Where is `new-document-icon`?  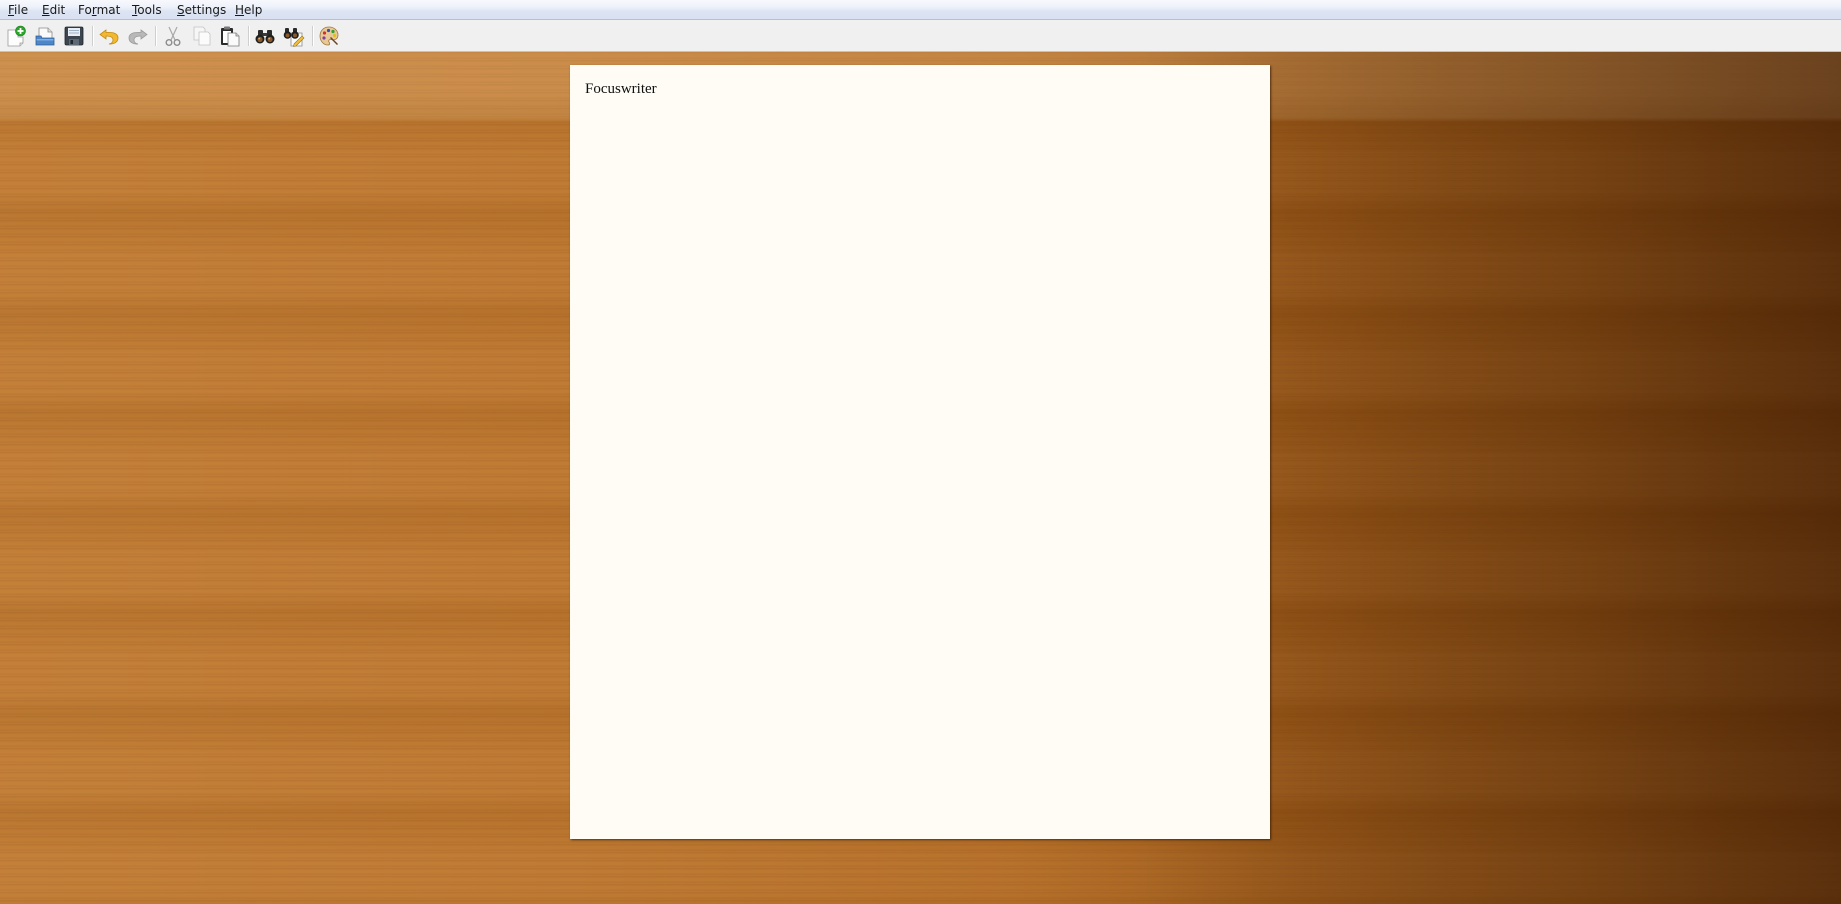 new-document-icon is located at coordinates (16, 36).